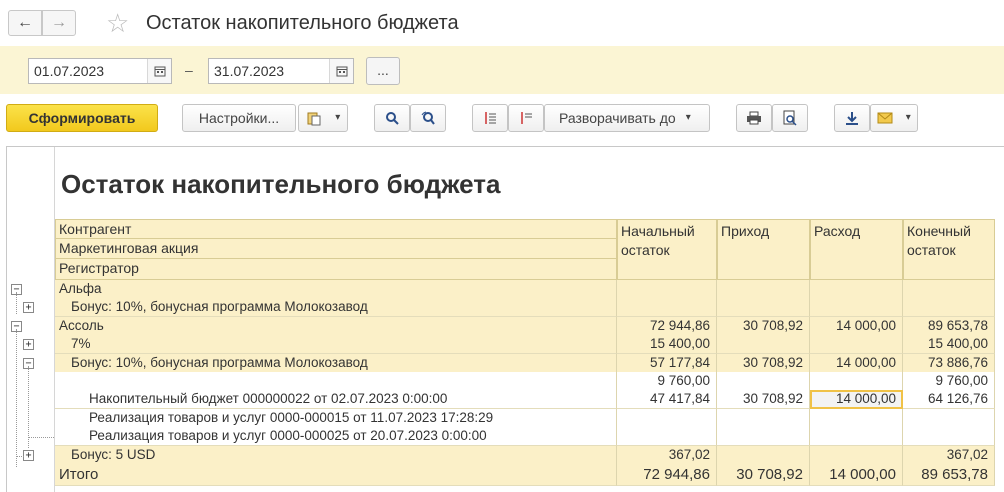 The height and width of the screenshot is (492, 1004). I want to click on cell-start: 367,02, so click(667, 455).